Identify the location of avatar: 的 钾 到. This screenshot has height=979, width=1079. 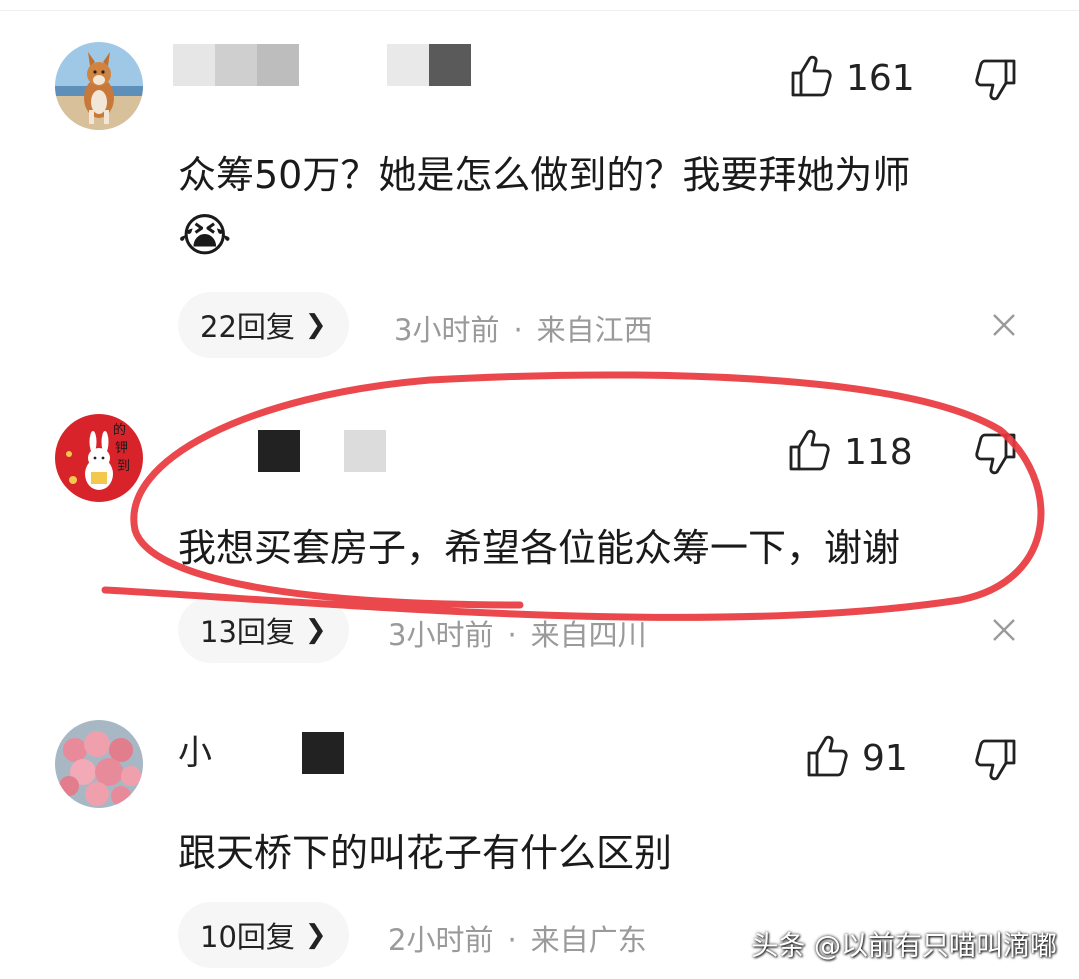
(99, 458).